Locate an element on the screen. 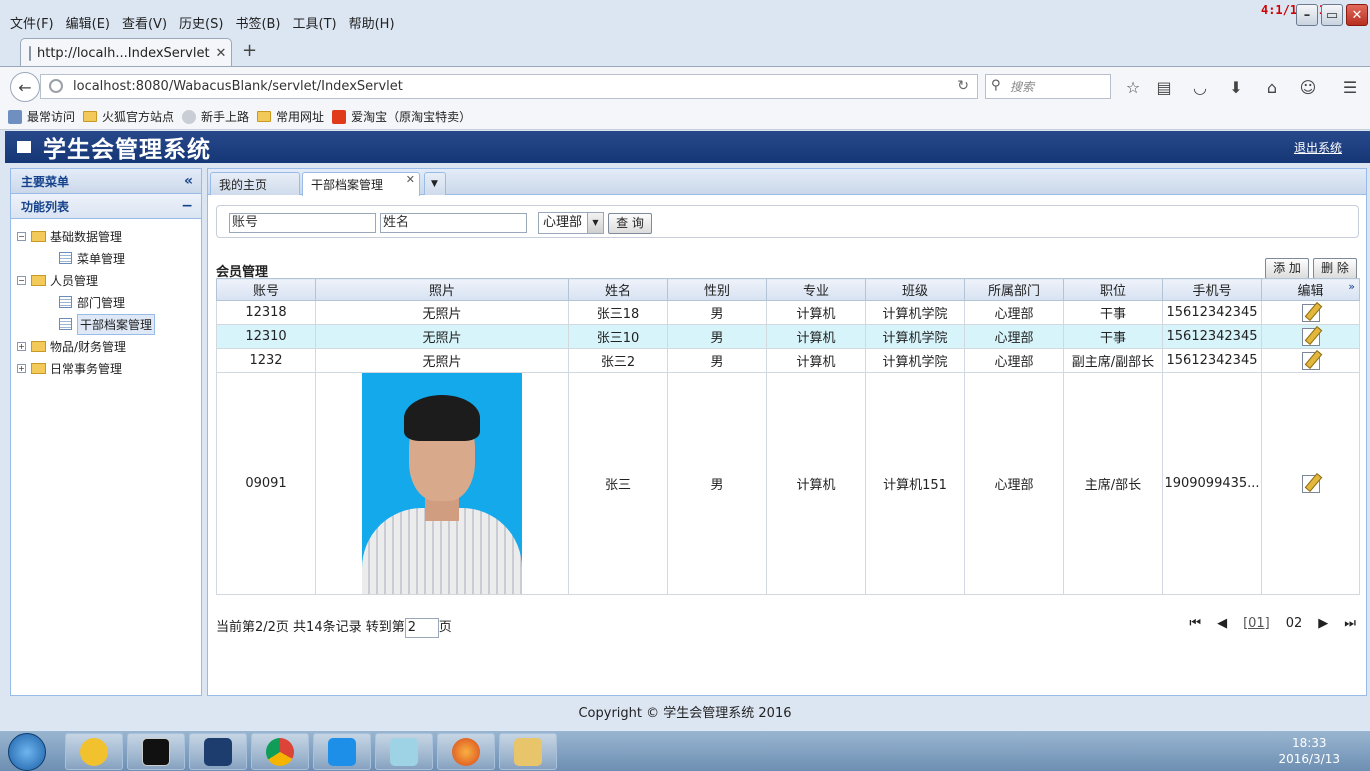 The height and width of the screenshot is (771, 1370). chat-icon: ☺ is located at coordinates (1308, 87).